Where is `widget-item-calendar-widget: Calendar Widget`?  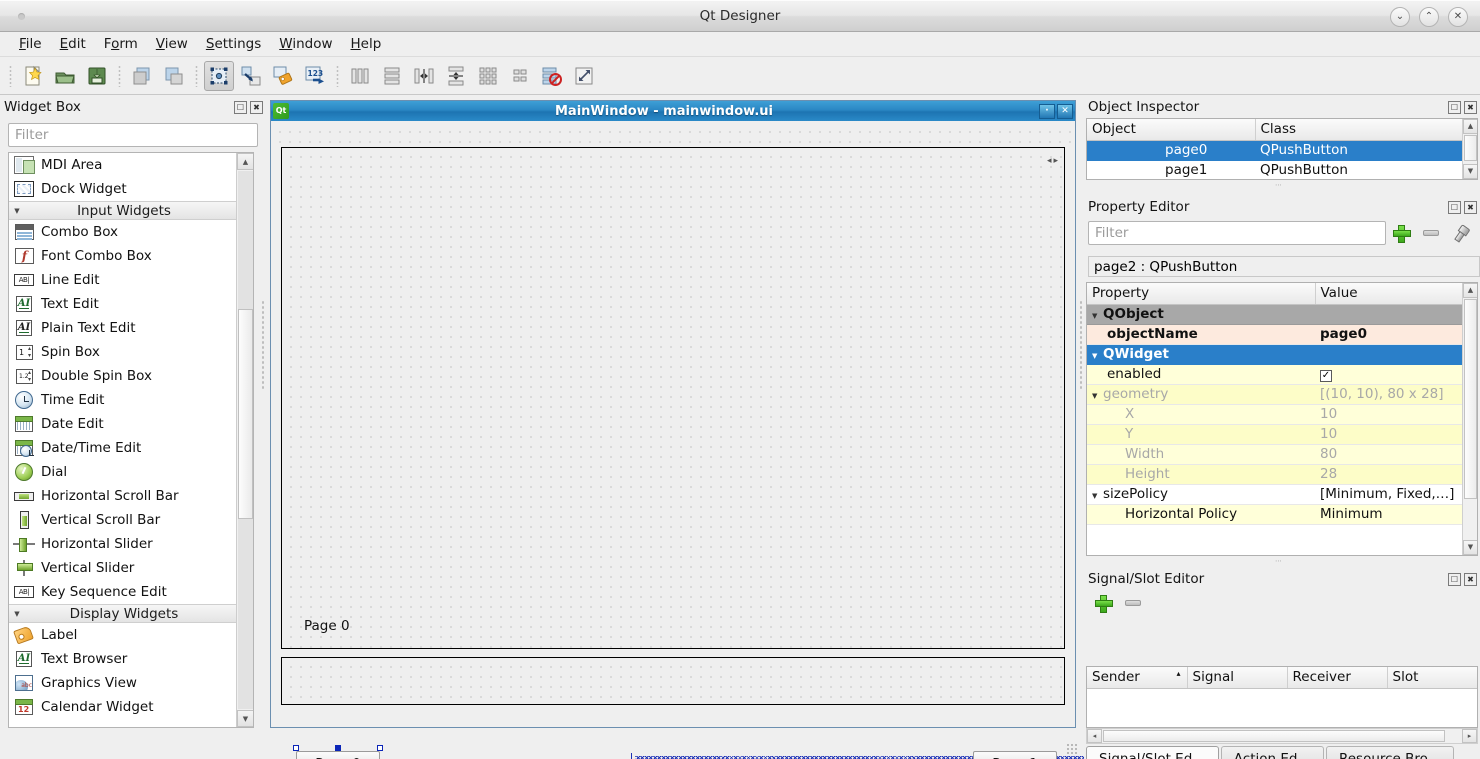
widget-item-calendar-widget: Calendar Widget is located at coordinates (123, 707).